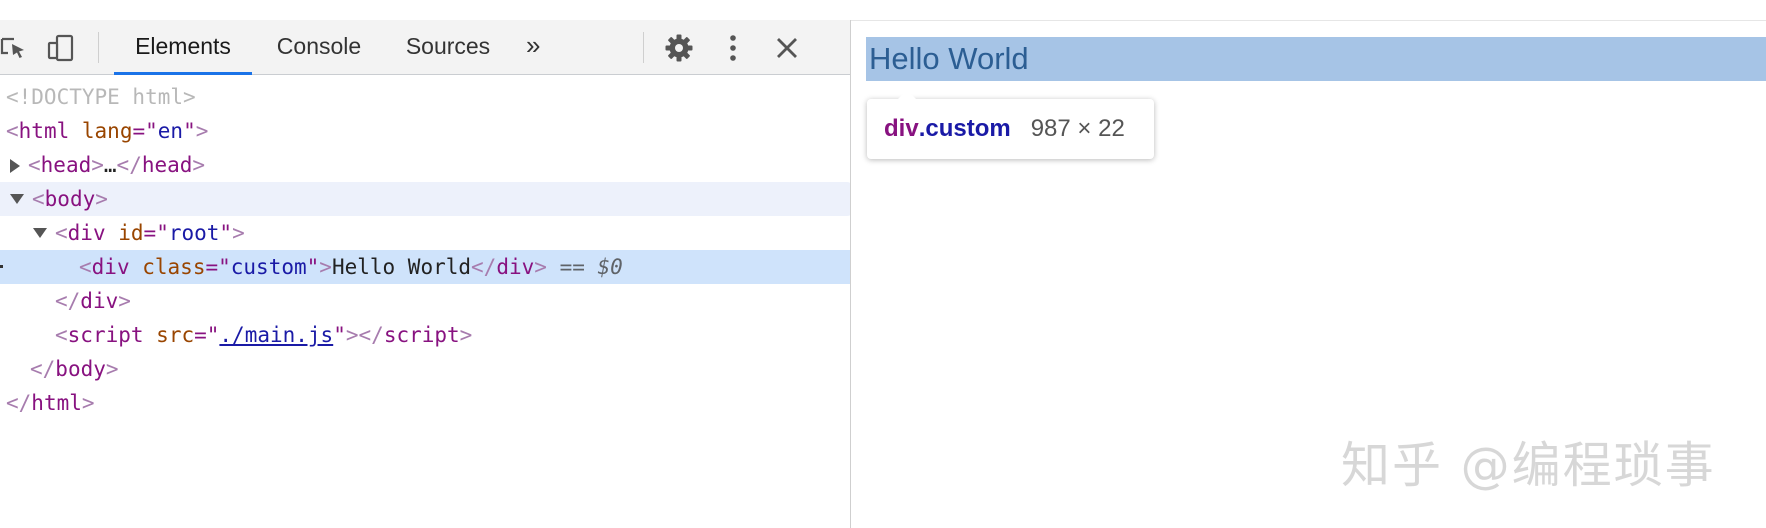 The image size is (1766, 528). I want to click on id-value: root, so click(194, 233).